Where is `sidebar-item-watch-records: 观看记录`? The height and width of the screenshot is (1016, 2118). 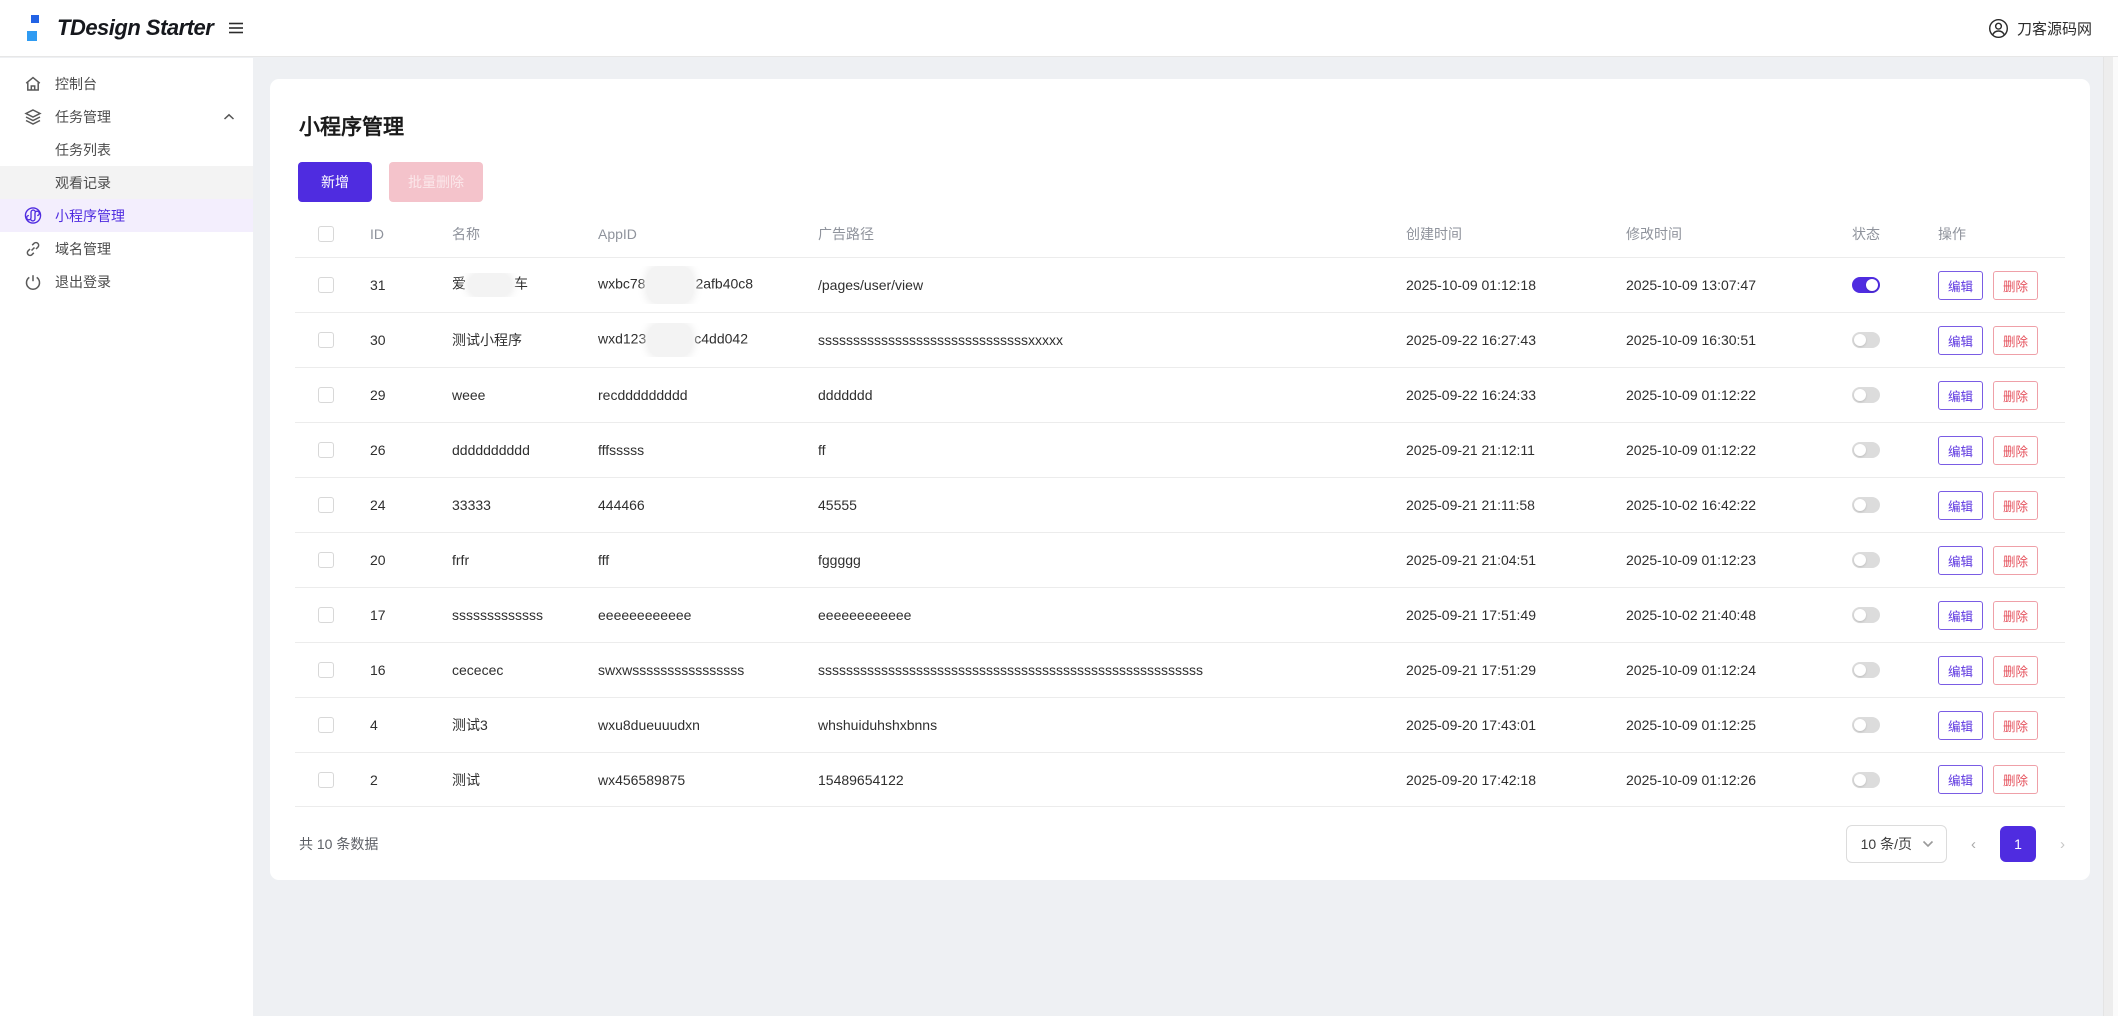 sidebar-item-watch-records: 观看记录 is located at coordinates (126, 182).